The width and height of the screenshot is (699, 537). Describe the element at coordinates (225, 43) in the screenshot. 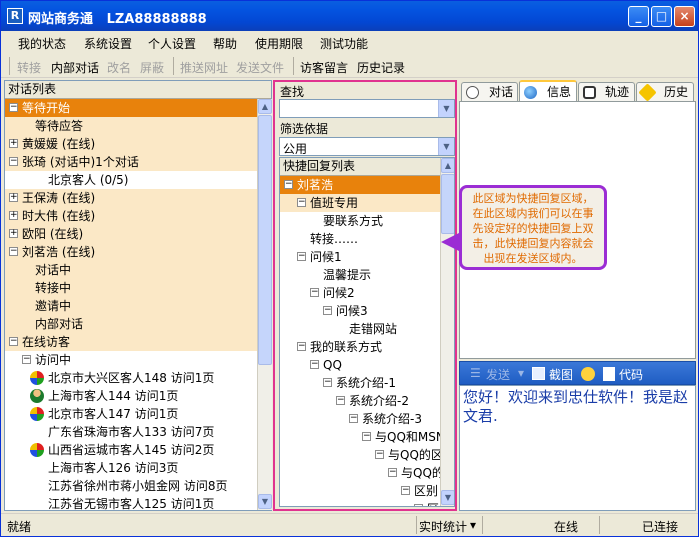

I see `menu-help: 帮助` at that location.